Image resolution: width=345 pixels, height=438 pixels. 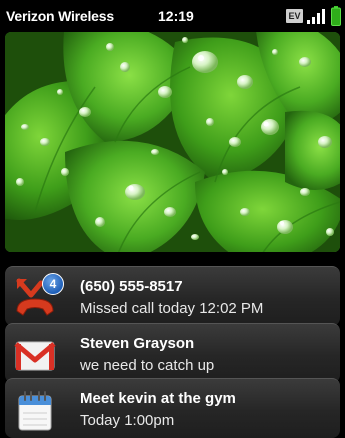 What do you see at coordinates (53, 284) in the screenshot?
I see `missed-call-count-badge: 4` at bounding box center [53, 284].